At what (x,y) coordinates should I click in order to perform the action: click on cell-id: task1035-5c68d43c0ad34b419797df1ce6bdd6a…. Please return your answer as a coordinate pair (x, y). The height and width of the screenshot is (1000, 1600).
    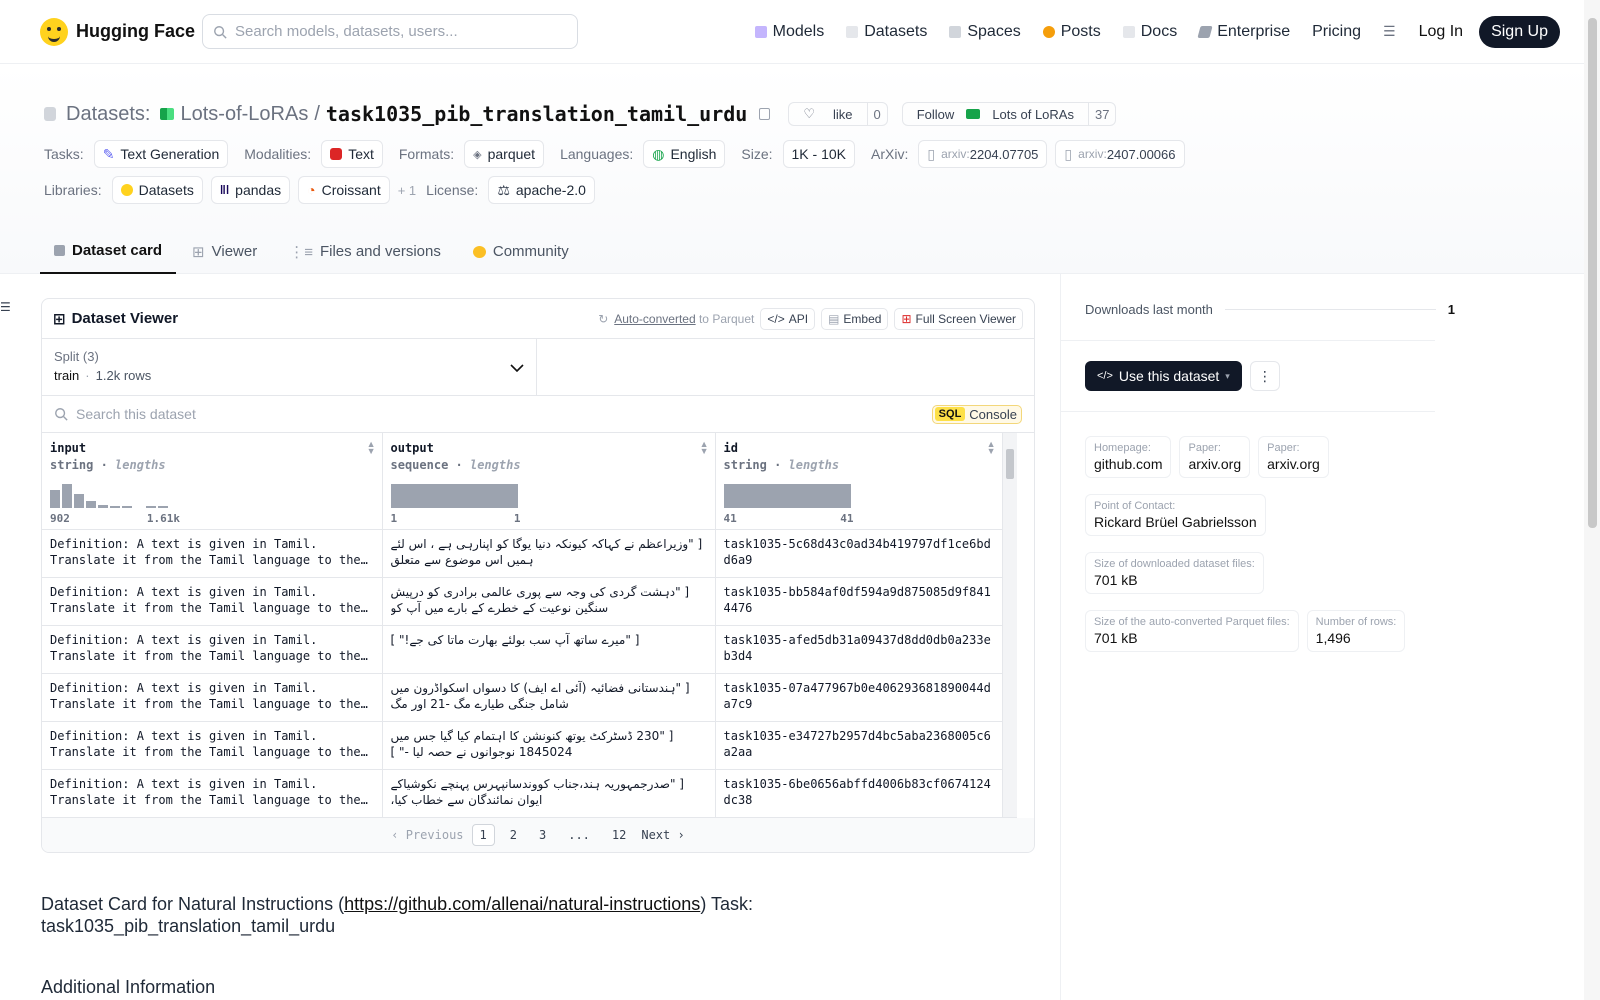
    Looking at the image, I should click on (859, 553).